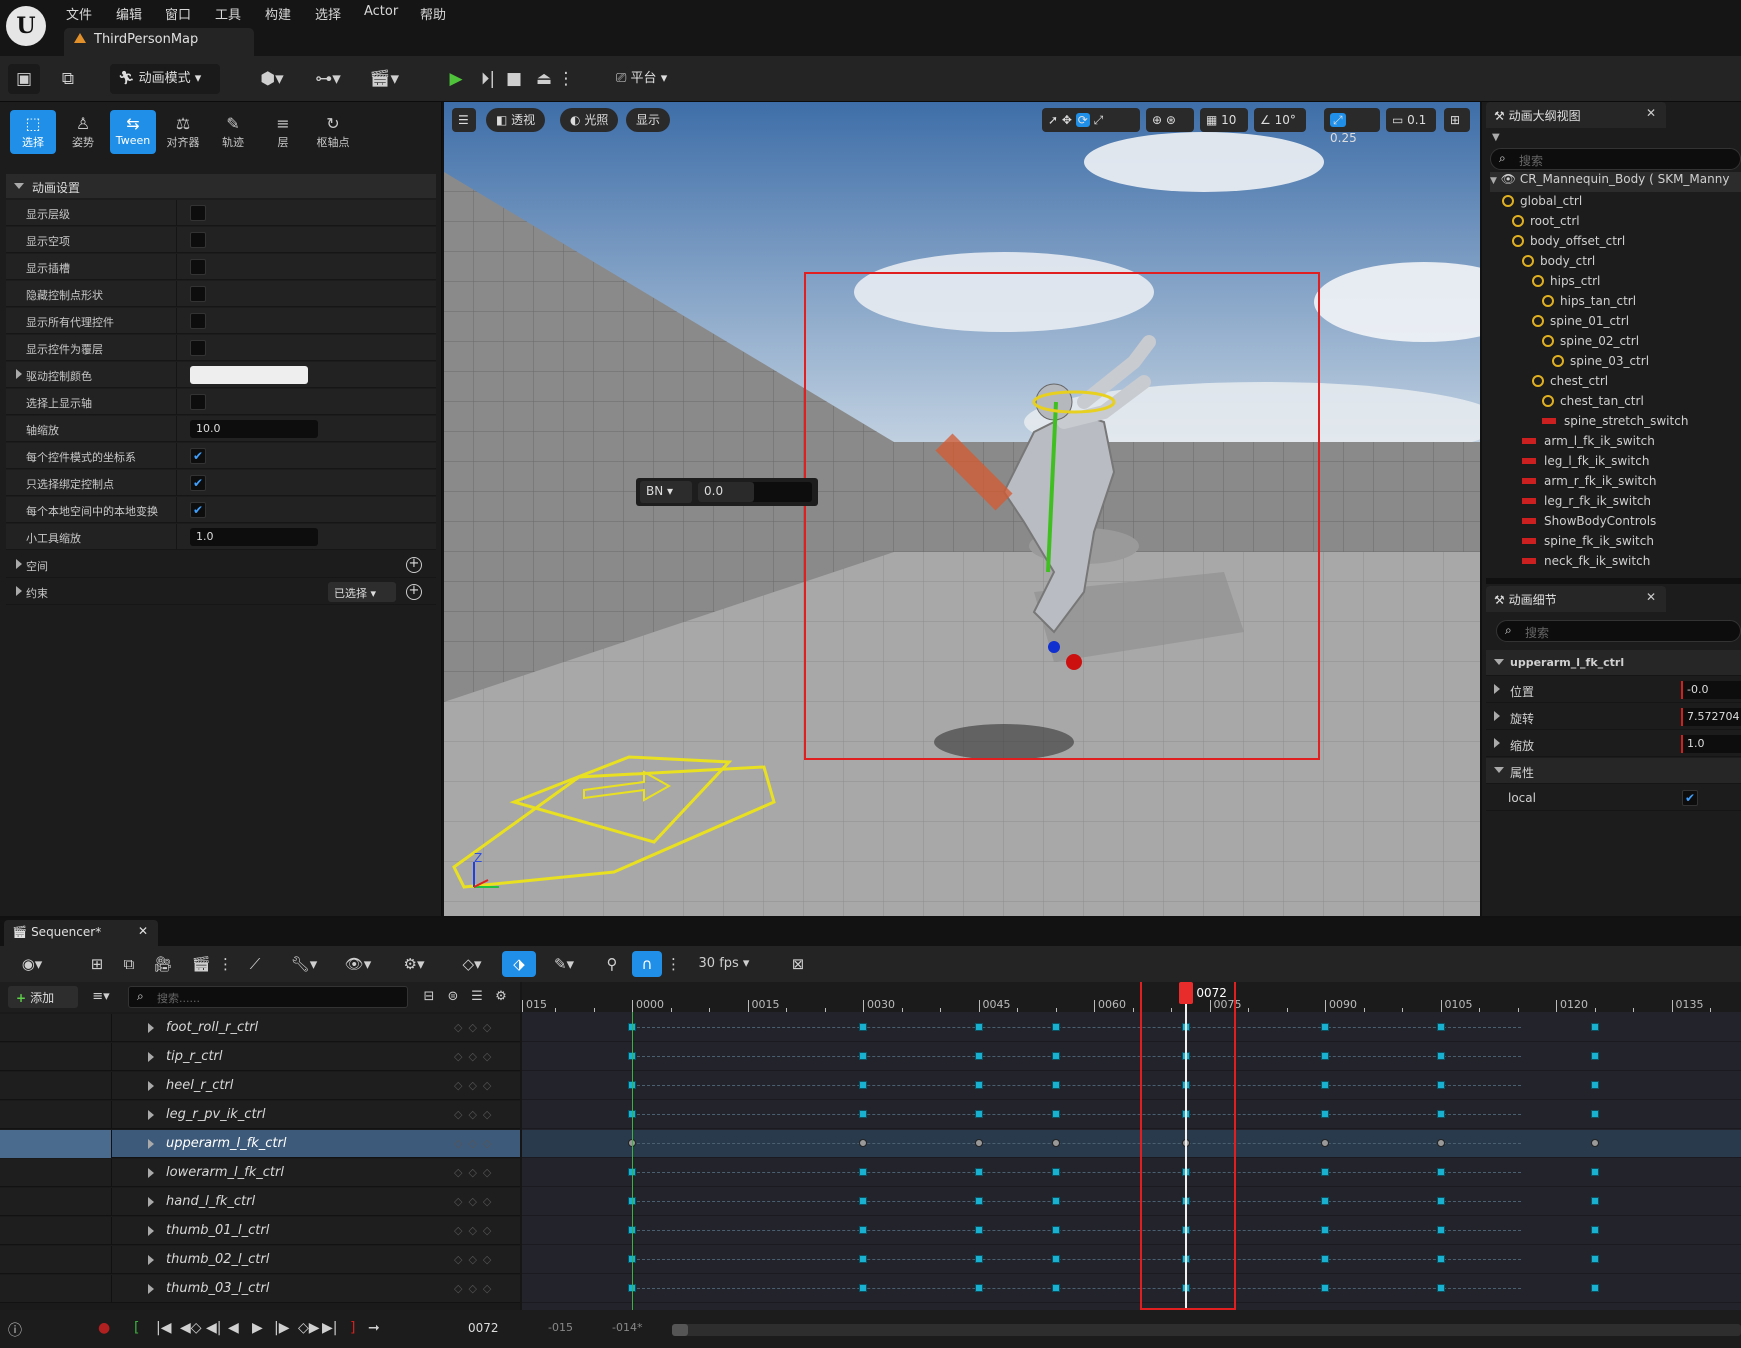 The image size is (1741, 1348). What do you see at coordinates (483, 1328) in the screenshot?
I see `current-frame-field: 0072` at bounding box center [483, 1328].